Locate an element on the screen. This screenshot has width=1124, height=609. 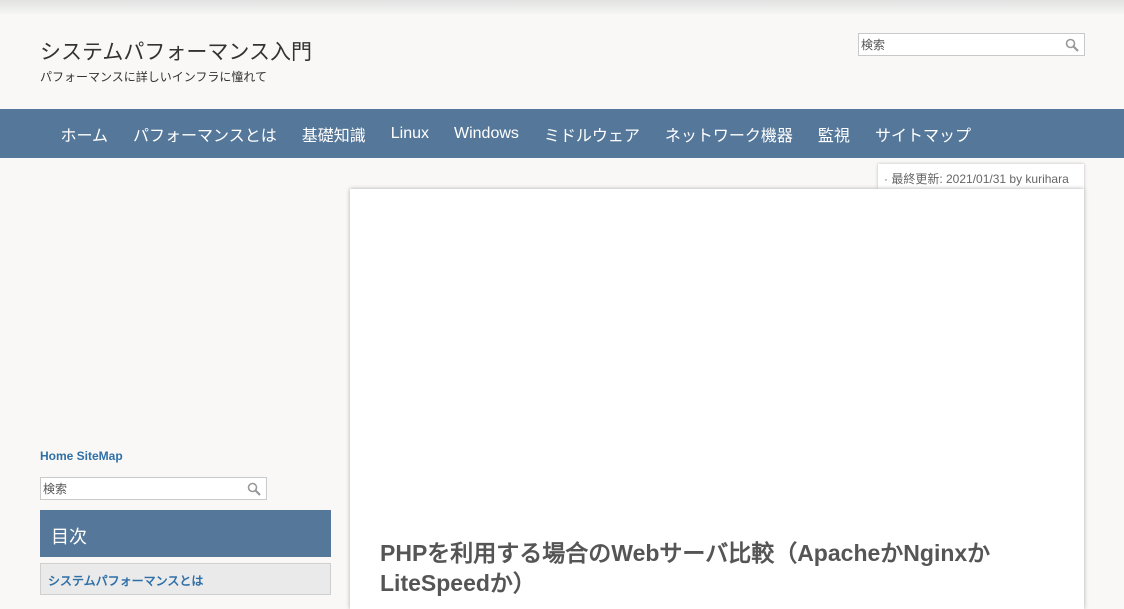
sidebar-search-input is located at coordinates (153, 488).